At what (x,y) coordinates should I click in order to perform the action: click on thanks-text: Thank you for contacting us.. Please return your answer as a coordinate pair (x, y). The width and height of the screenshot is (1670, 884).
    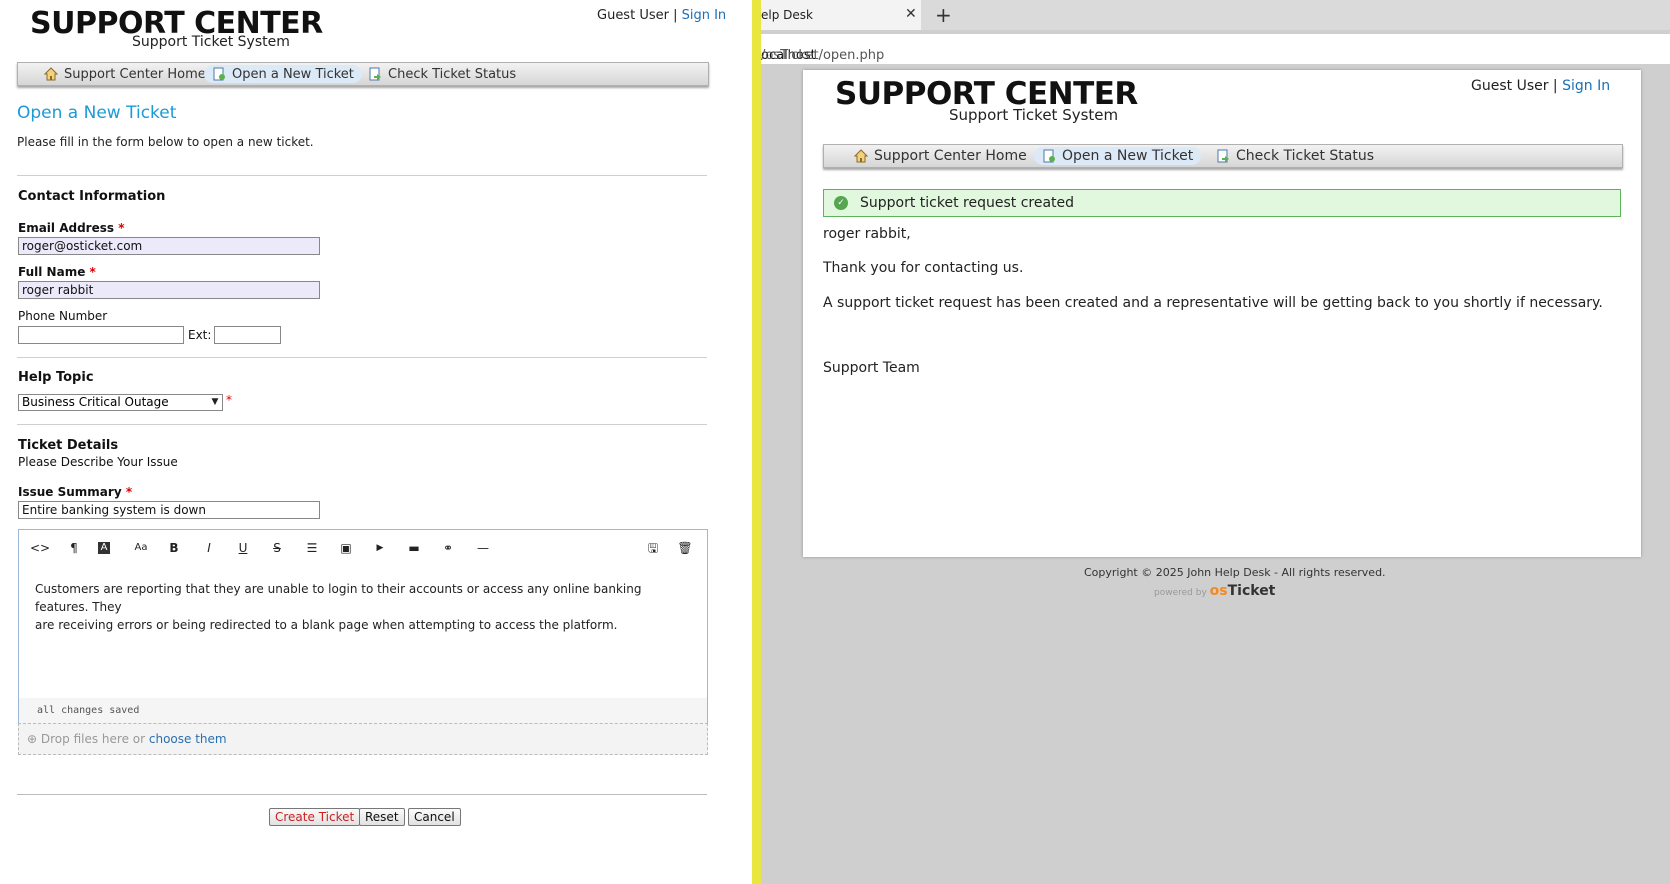
    Looking at the image, I should click on (923, 268).